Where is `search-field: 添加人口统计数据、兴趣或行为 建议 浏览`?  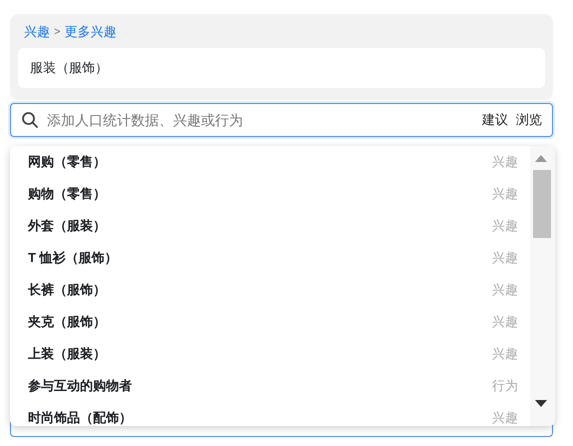
search-field: 添加人口统计数据、兴趣或行为 建议 浏览 is located at coordinates (281, 120).